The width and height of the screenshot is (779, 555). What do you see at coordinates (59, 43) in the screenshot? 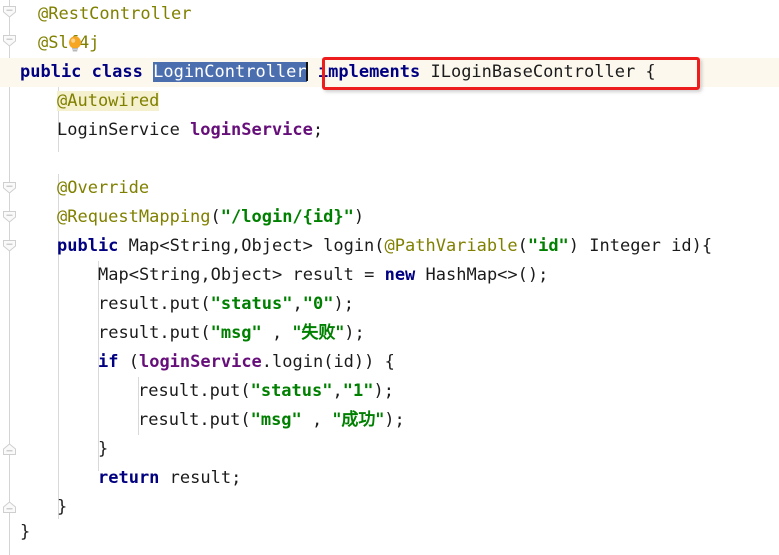
I see `code-line-1: @Slf4j` at bounding box center [59, 43].